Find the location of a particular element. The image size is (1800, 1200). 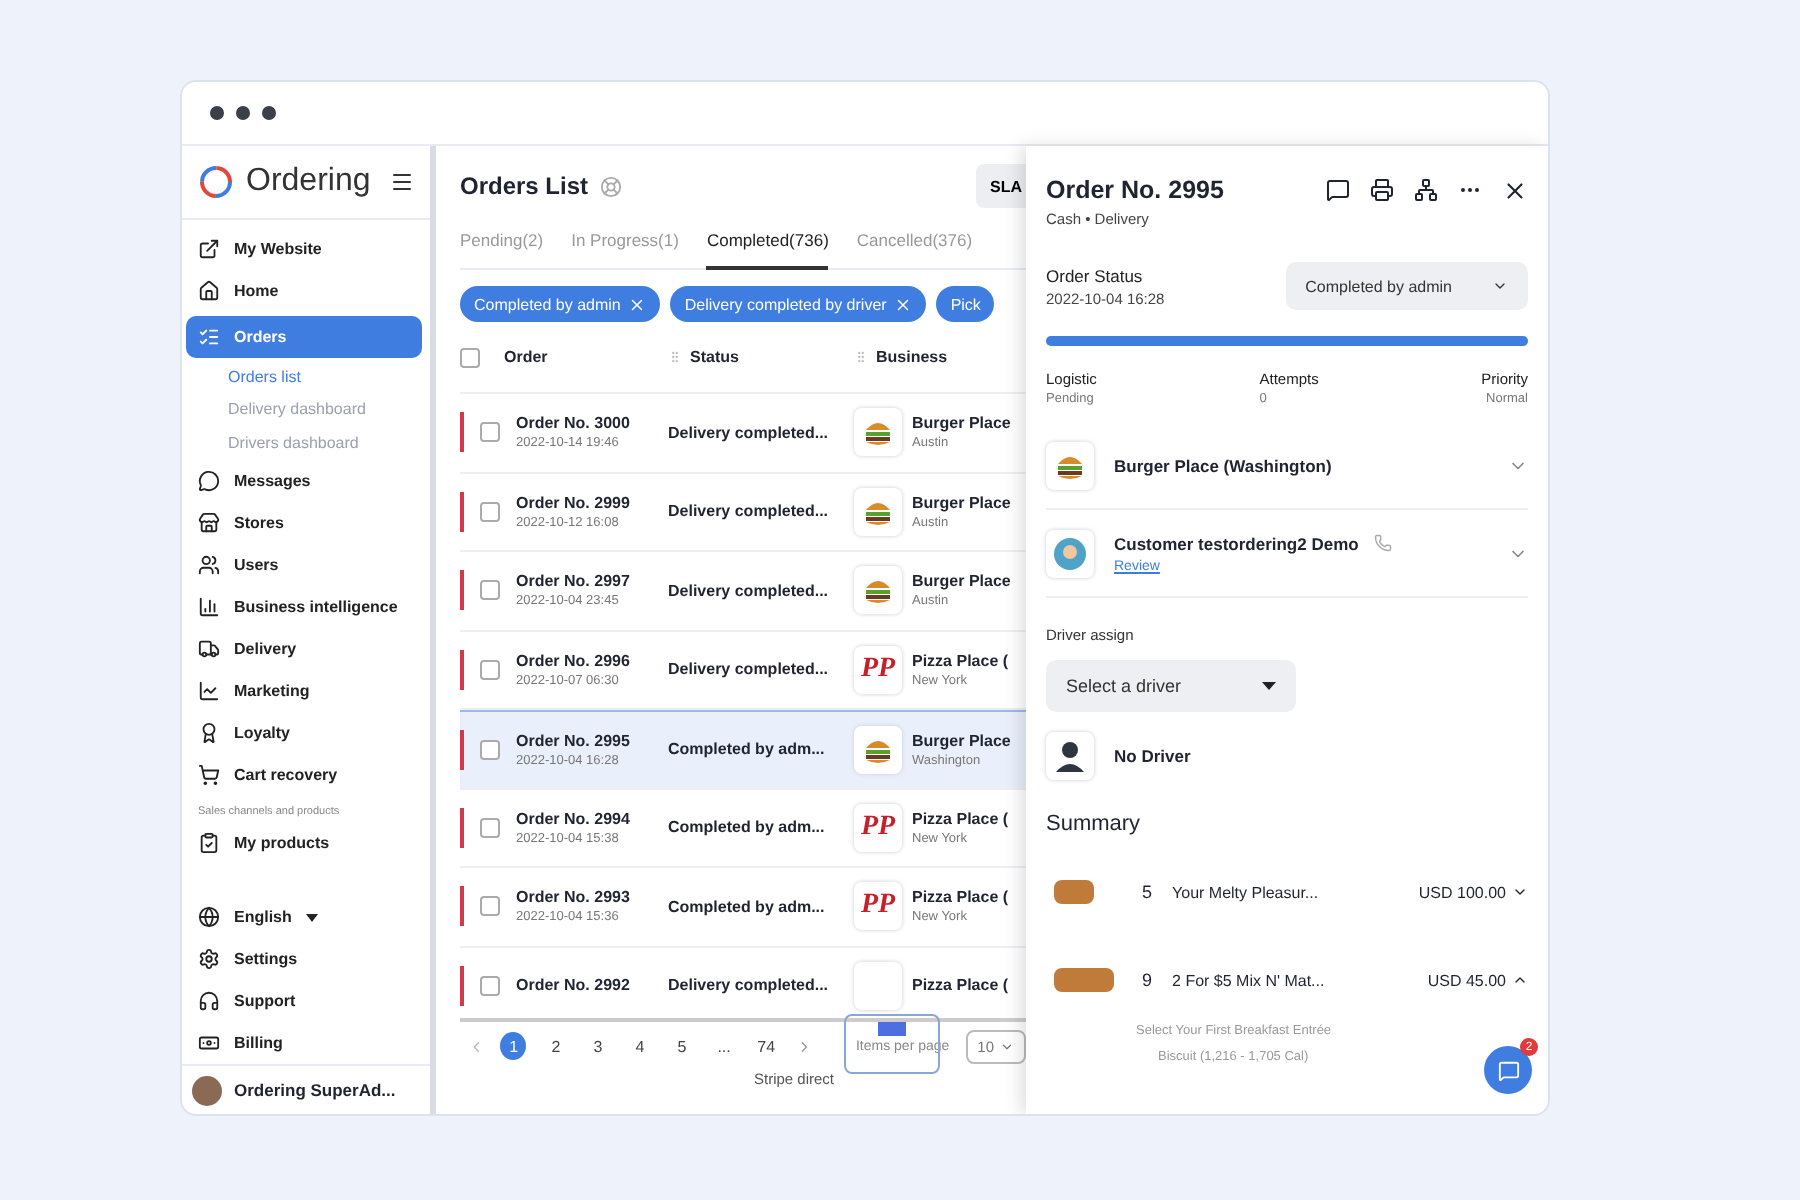

bar-chart-icon is located at coordinates (209, 607).